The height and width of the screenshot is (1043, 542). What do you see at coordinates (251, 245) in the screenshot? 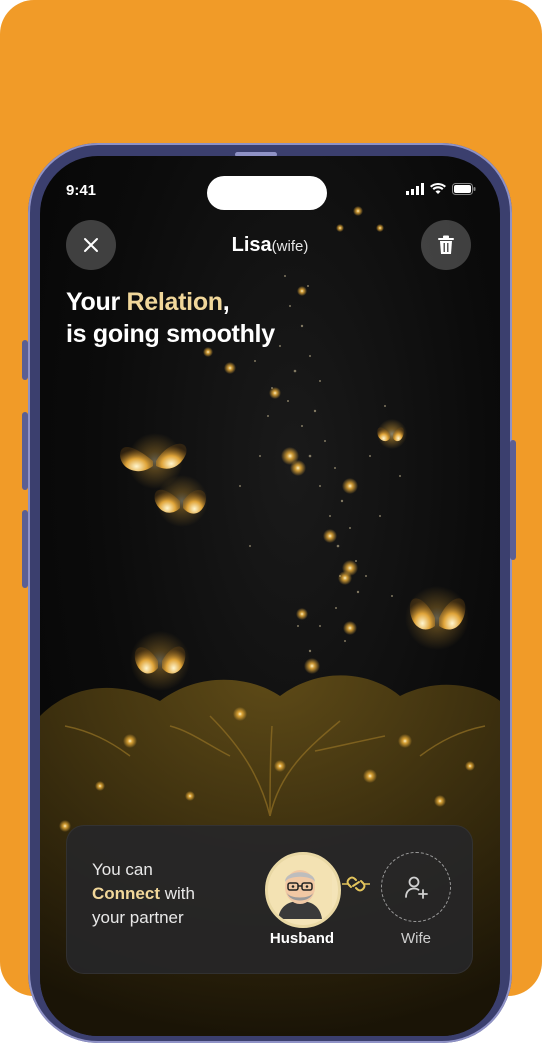
I see `partner-name: Lisa` at bounding box center [251, 245].